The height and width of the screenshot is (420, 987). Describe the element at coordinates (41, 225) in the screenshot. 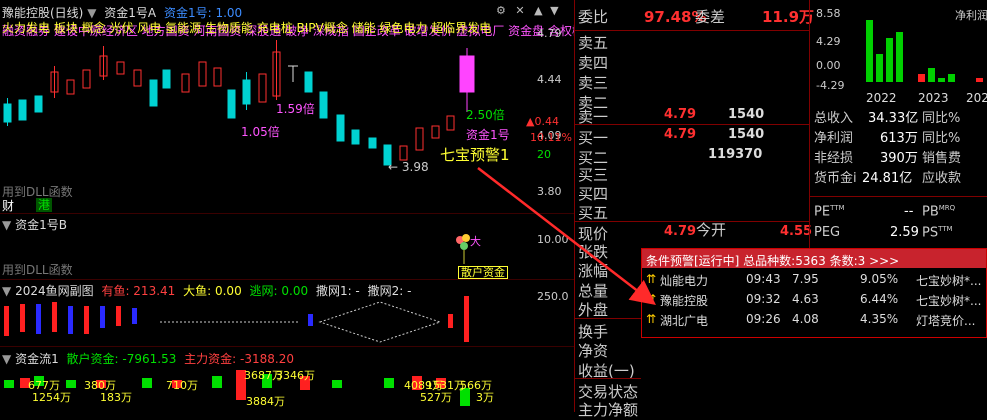

I see `panel2-title: 资金1号B` at that location.